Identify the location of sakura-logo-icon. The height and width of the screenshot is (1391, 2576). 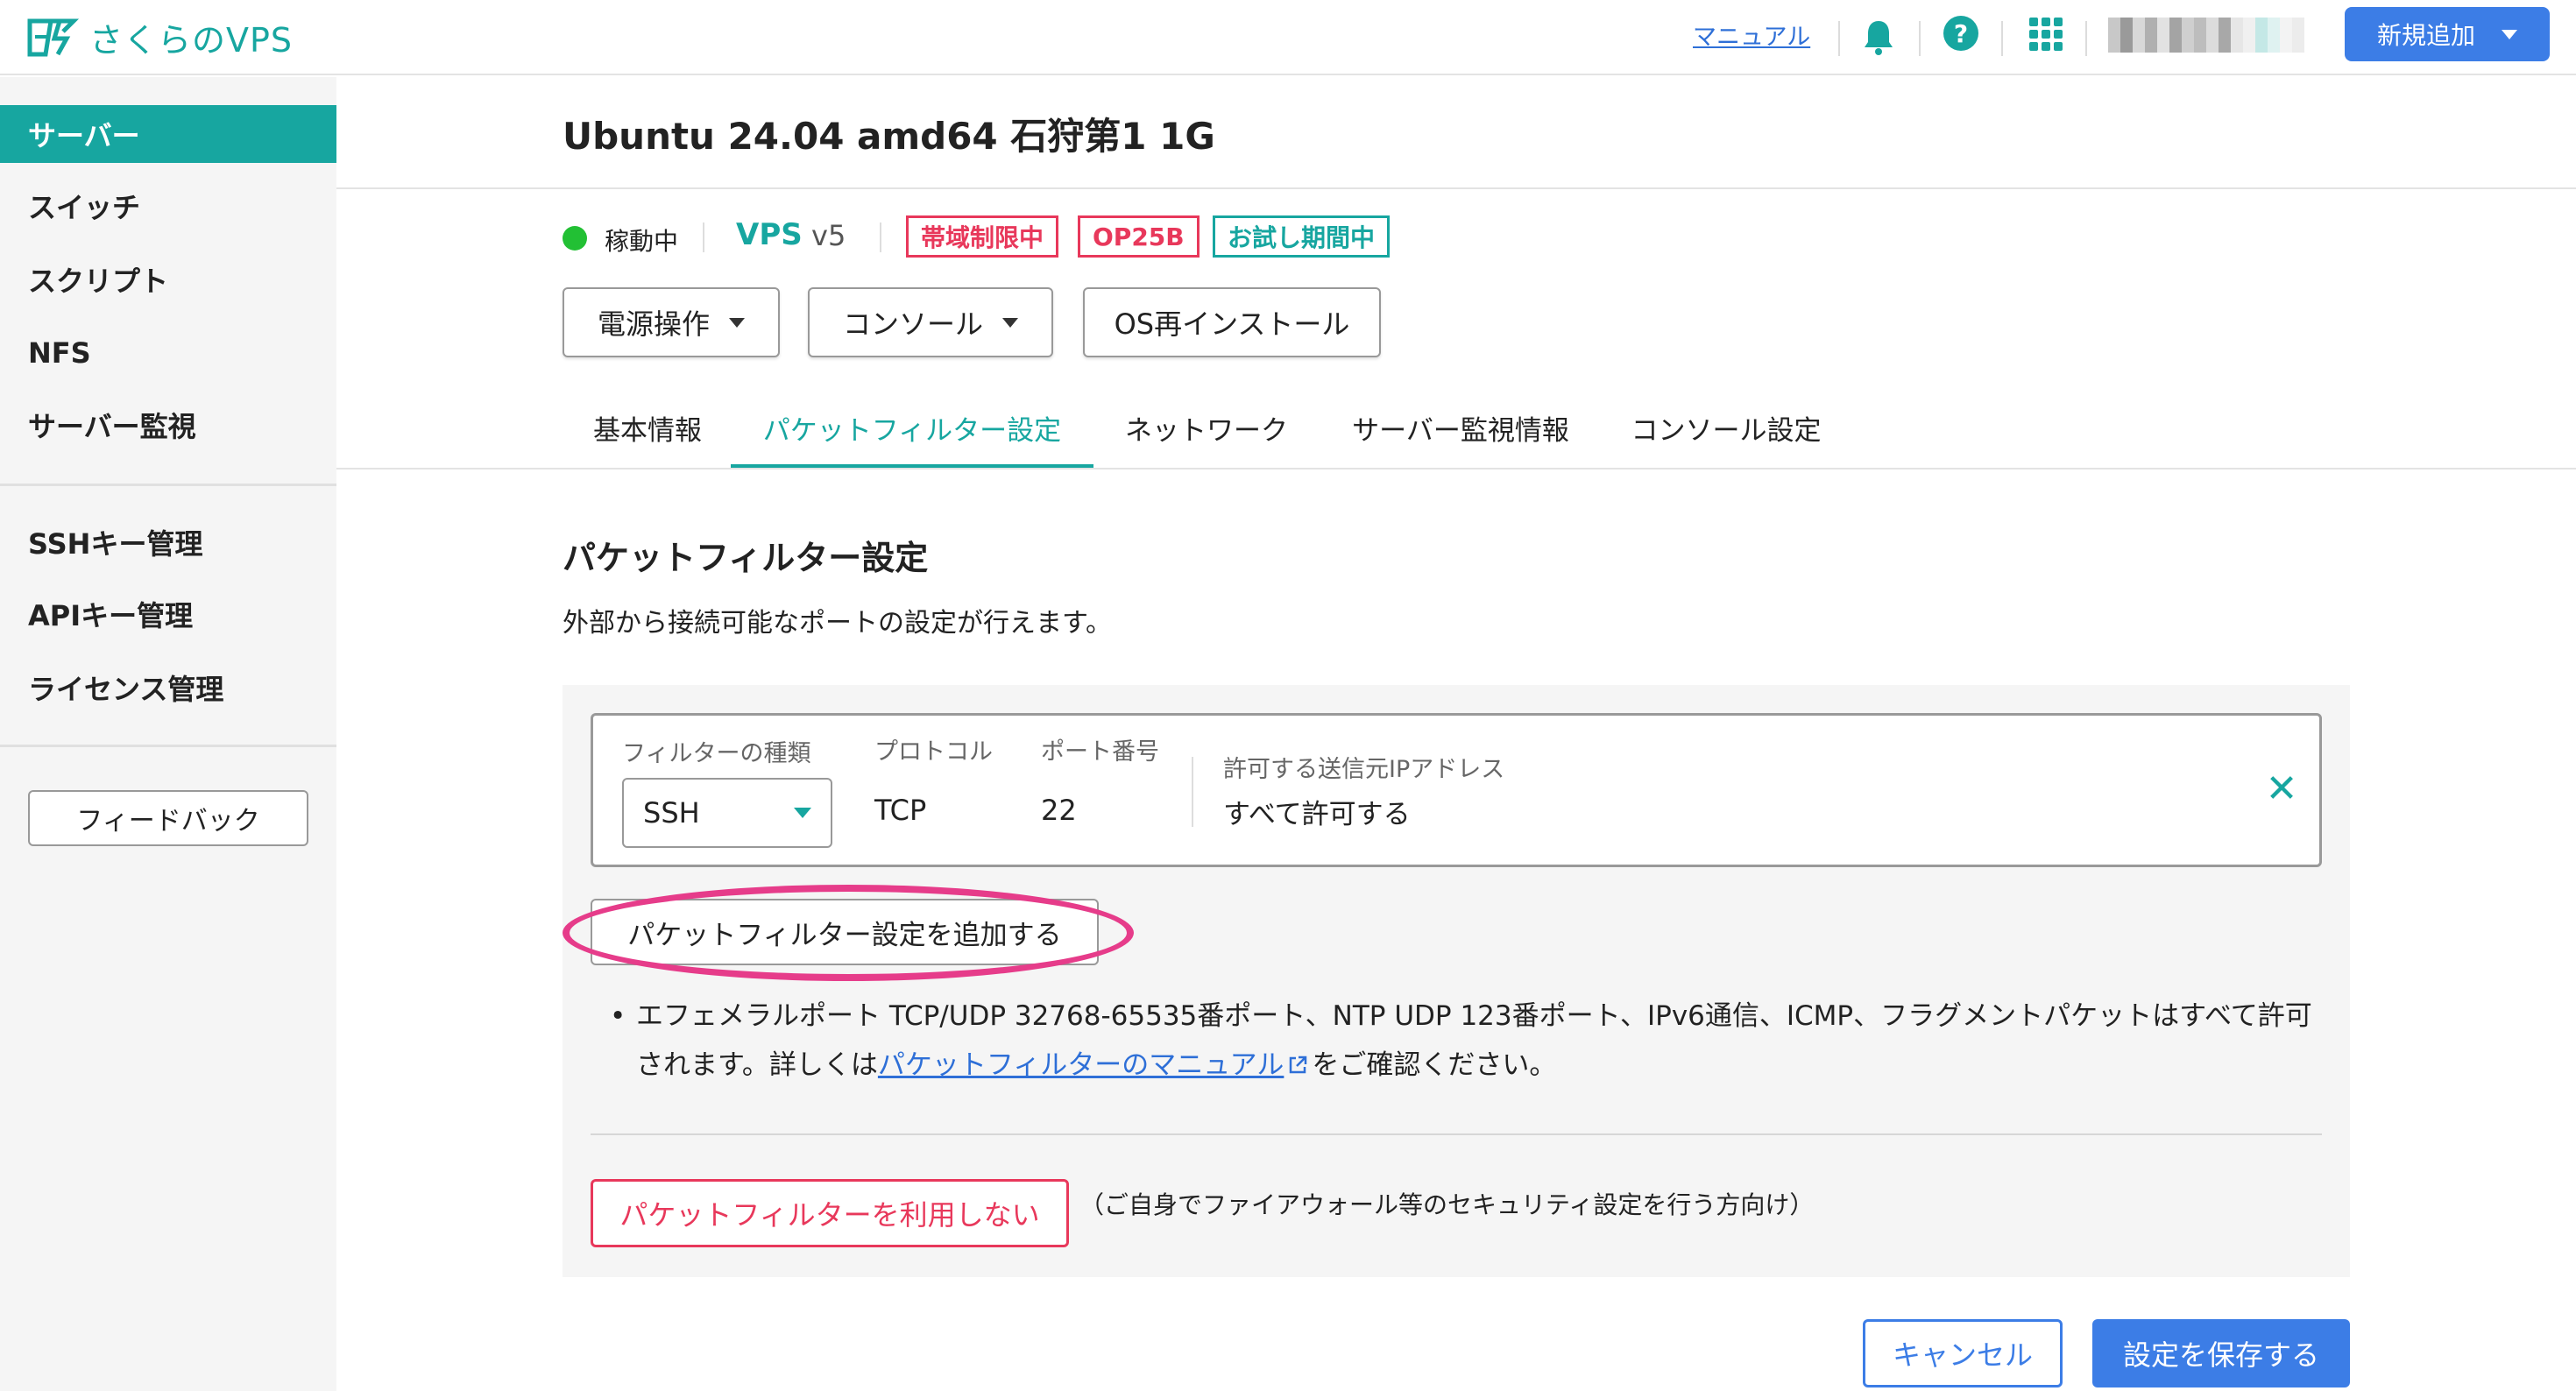
(53, 37).